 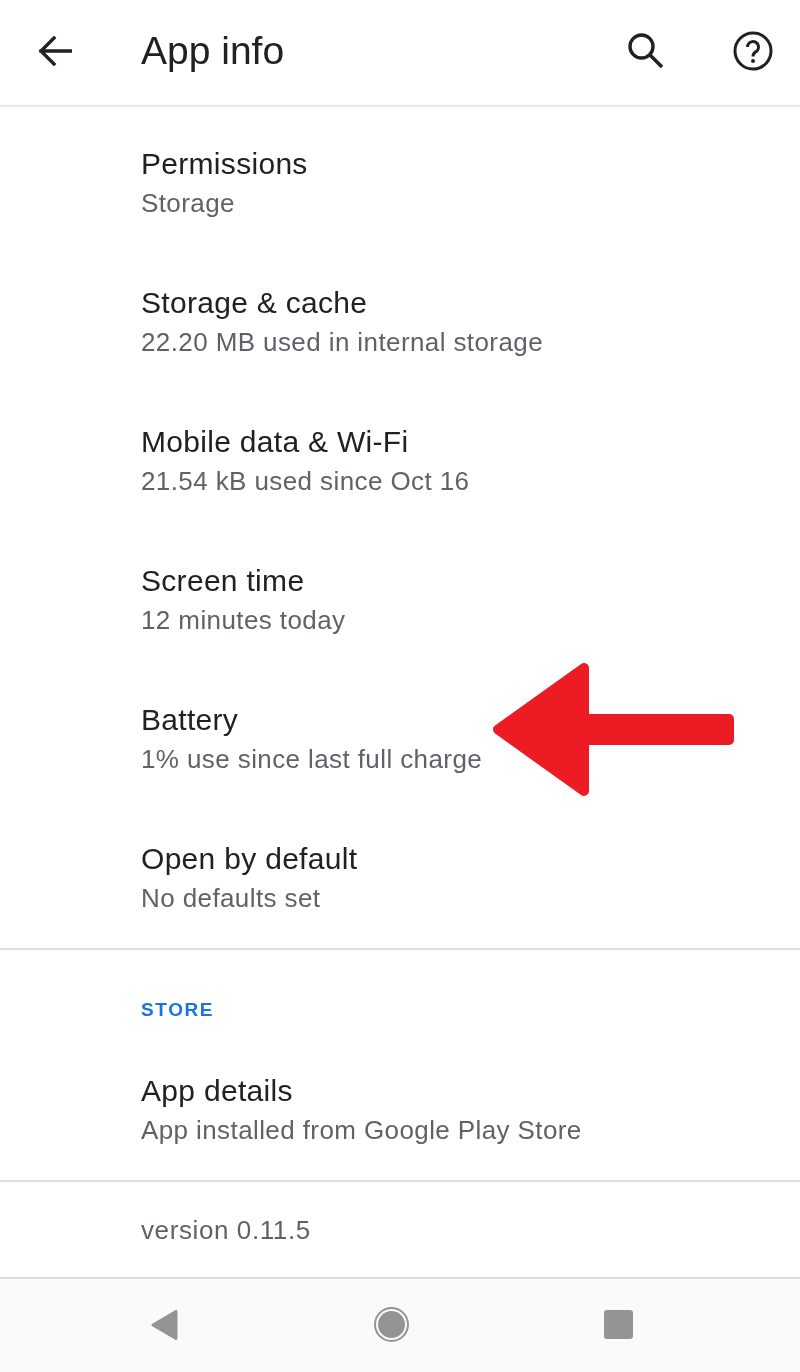 What do you see at coordinates (190, 720) in the screenshot?
I see `setting-title: Battery` at bounding box center [190, 720].